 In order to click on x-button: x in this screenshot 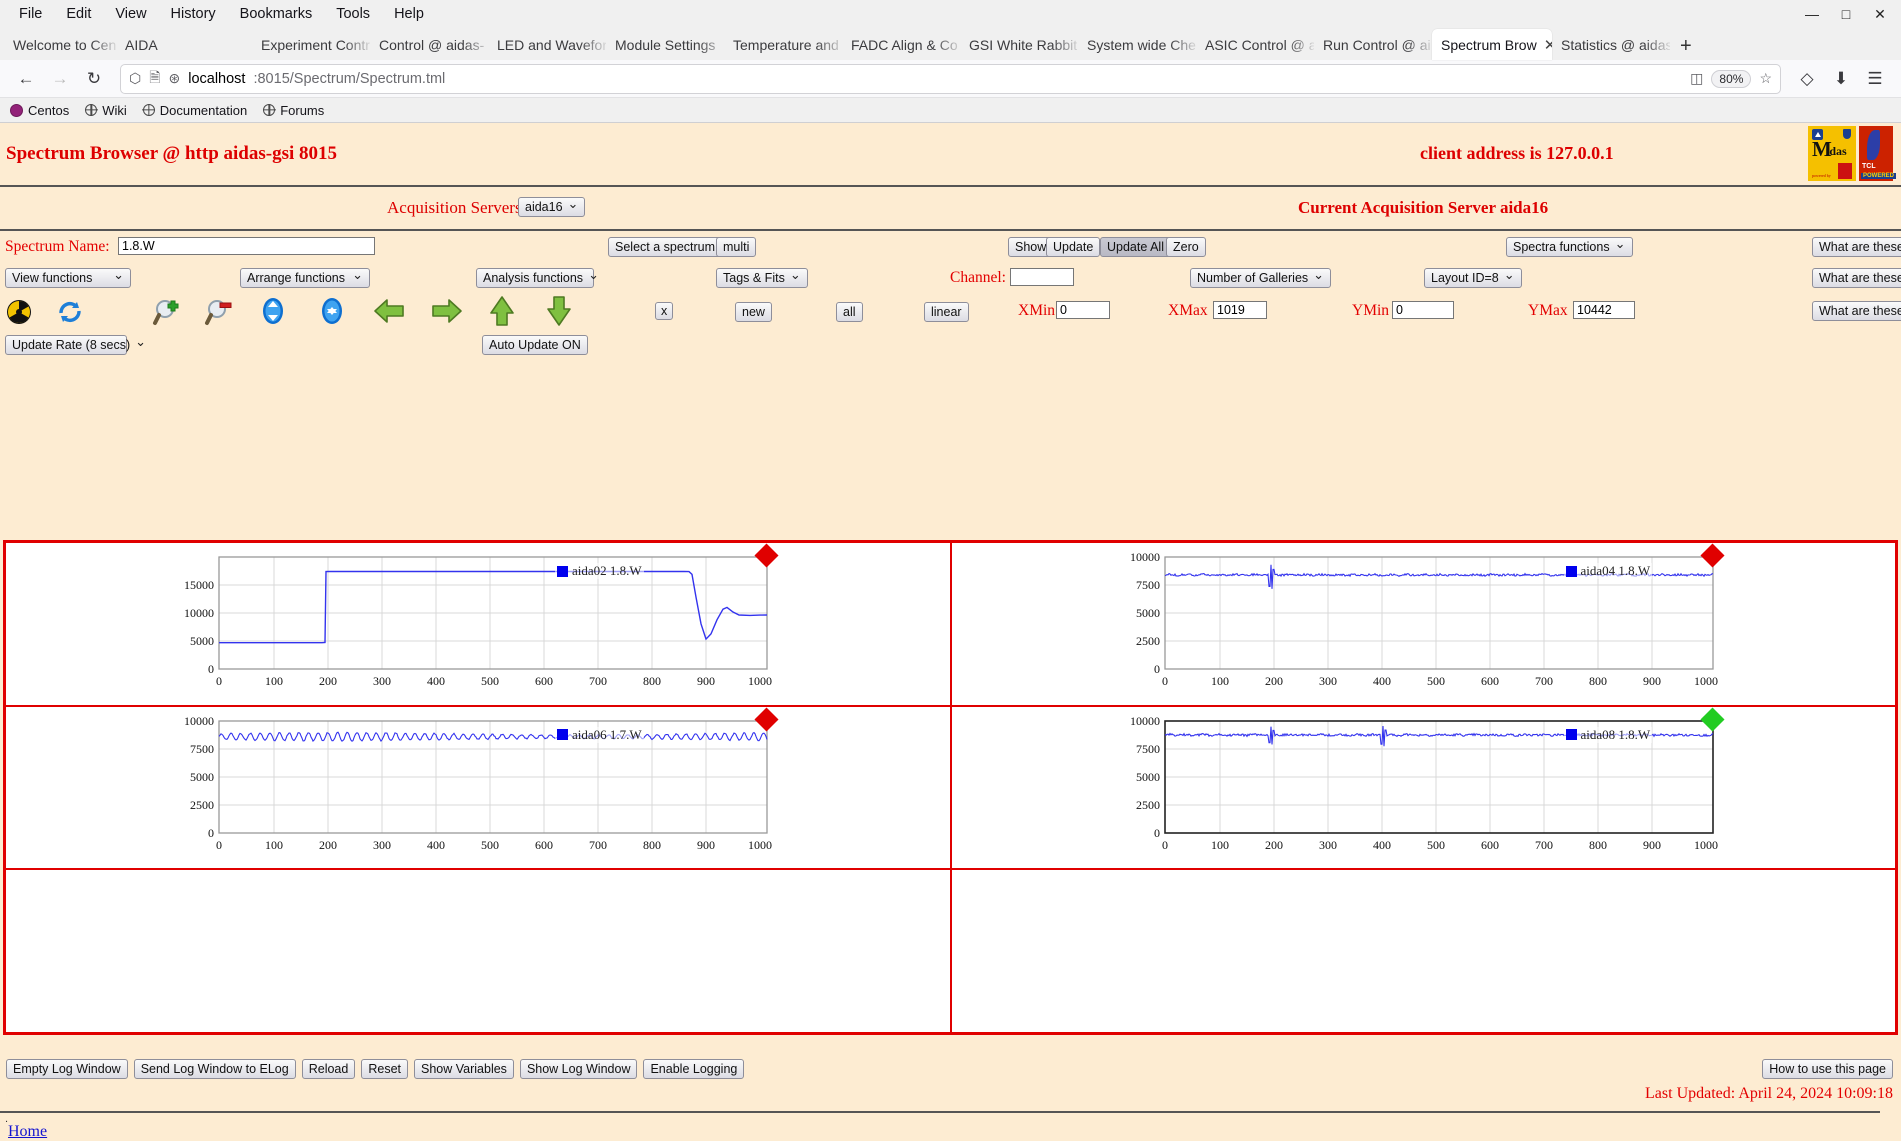, I will do `click(664, 311)`.